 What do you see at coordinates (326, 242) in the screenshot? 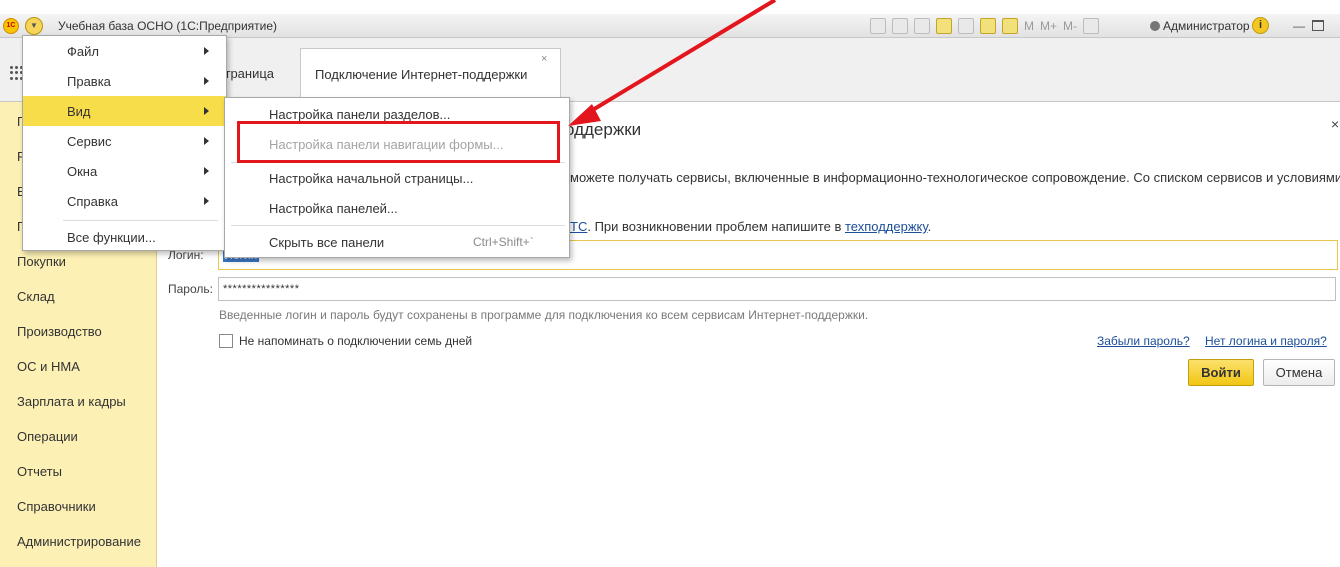
I see `submenu-item-hide-panels: Скрыть все панели` at bounding box center [326, 242].